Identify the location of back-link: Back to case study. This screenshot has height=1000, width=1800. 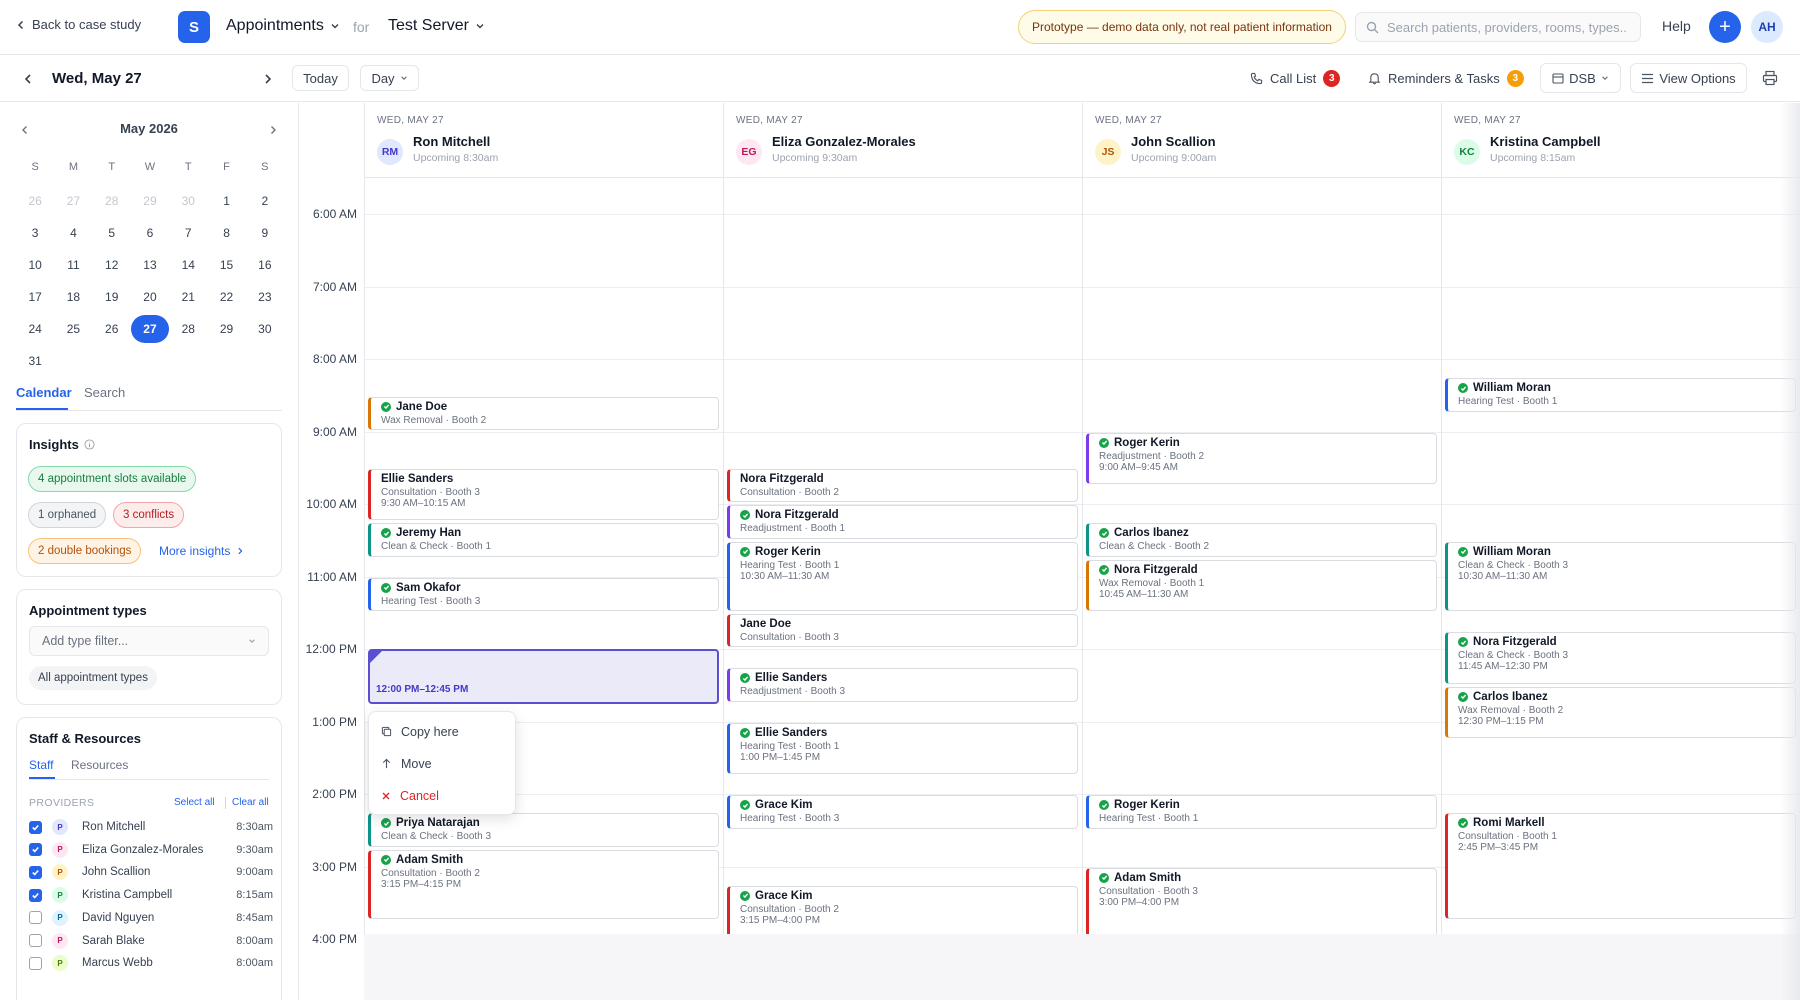
(78, 24).